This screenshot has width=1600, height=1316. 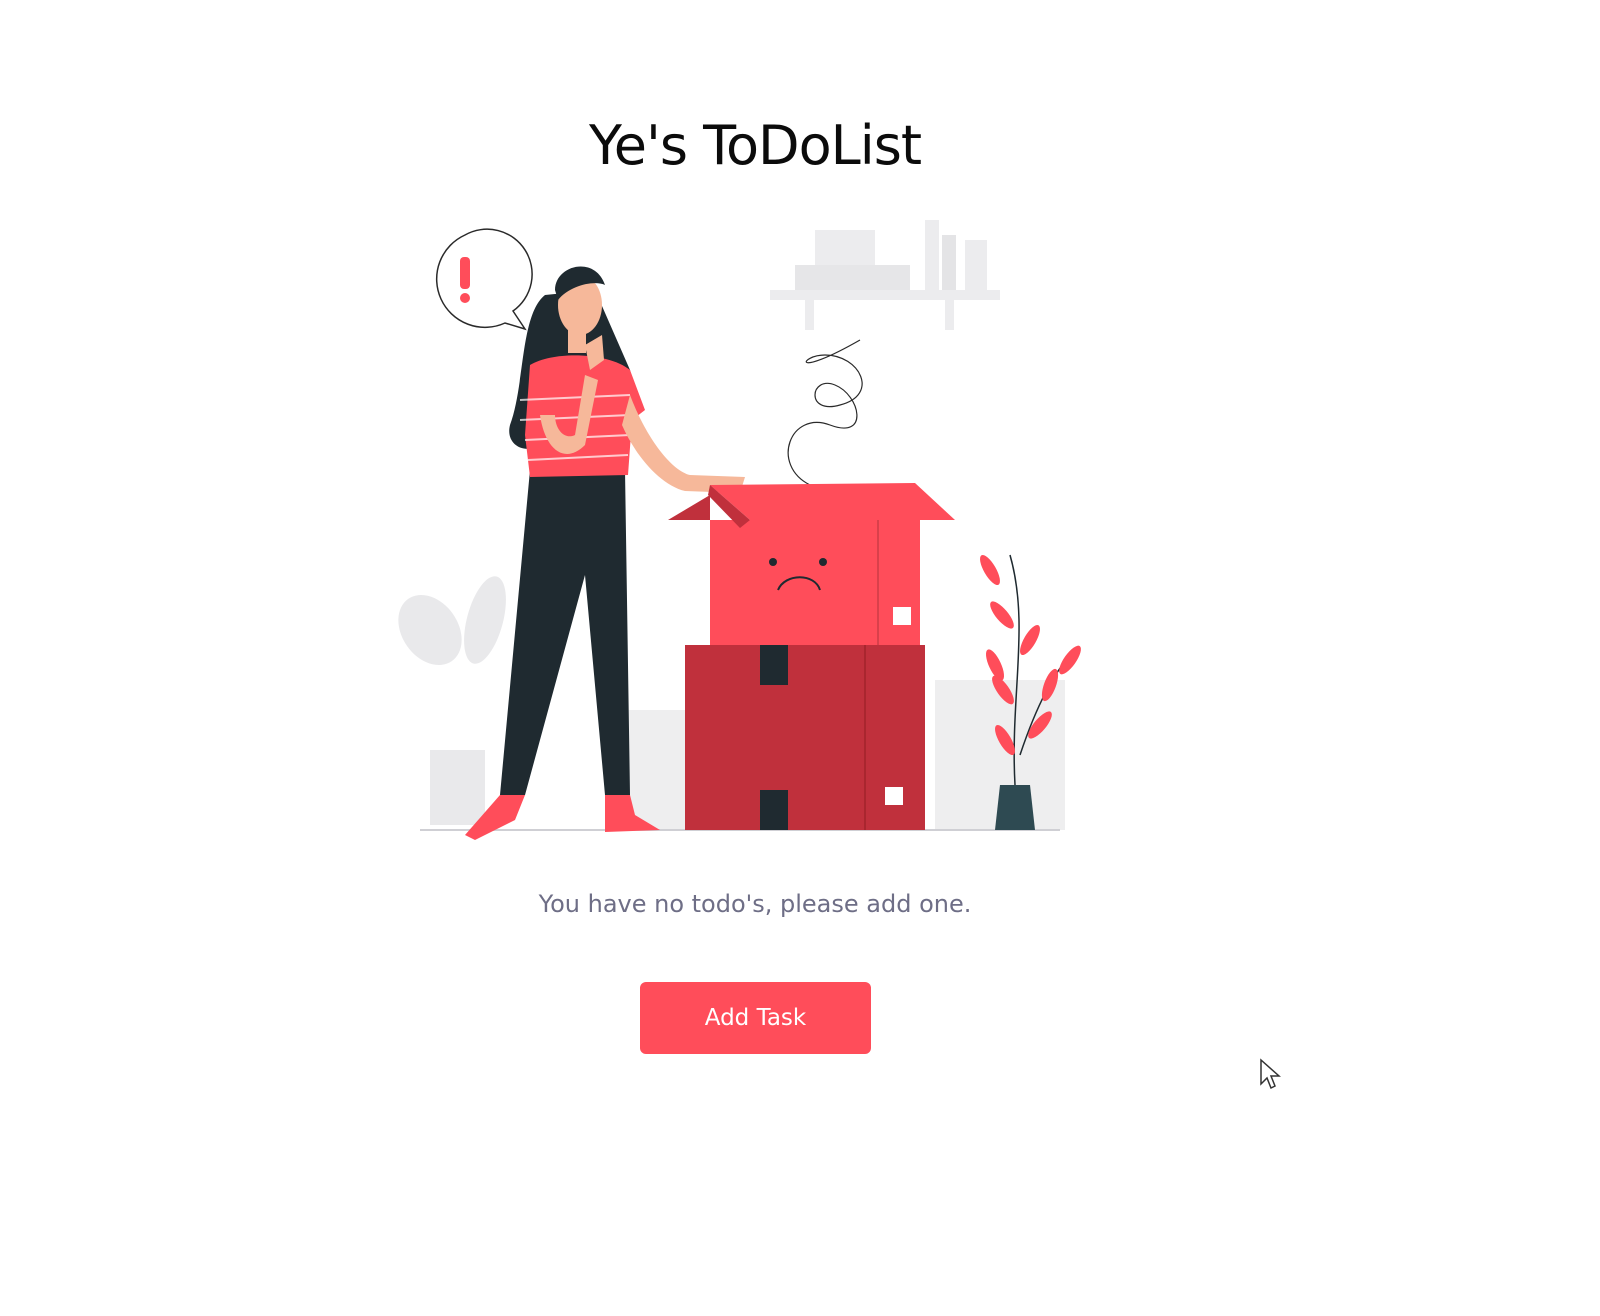 I want to click on alert-bubble, so click(x=484, y=279).